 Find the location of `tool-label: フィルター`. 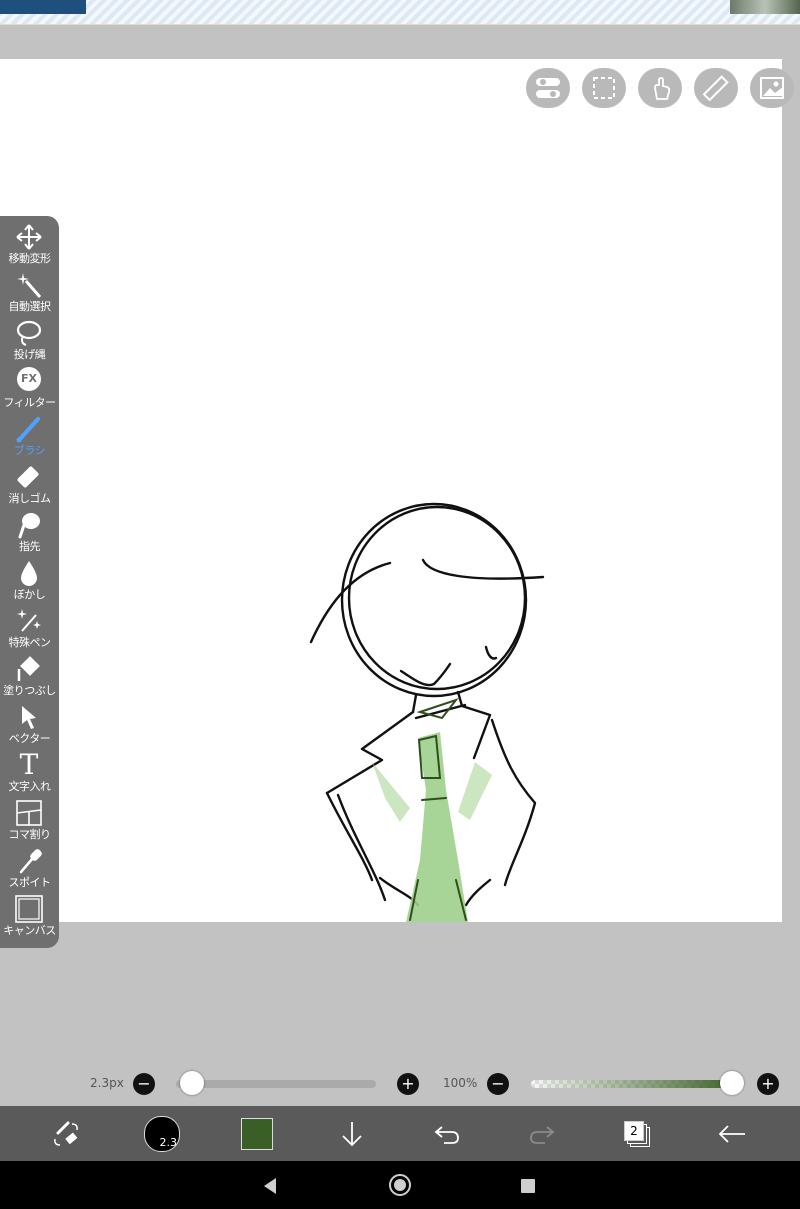

tool-label: フィルター is located at coordinates (29, 402).